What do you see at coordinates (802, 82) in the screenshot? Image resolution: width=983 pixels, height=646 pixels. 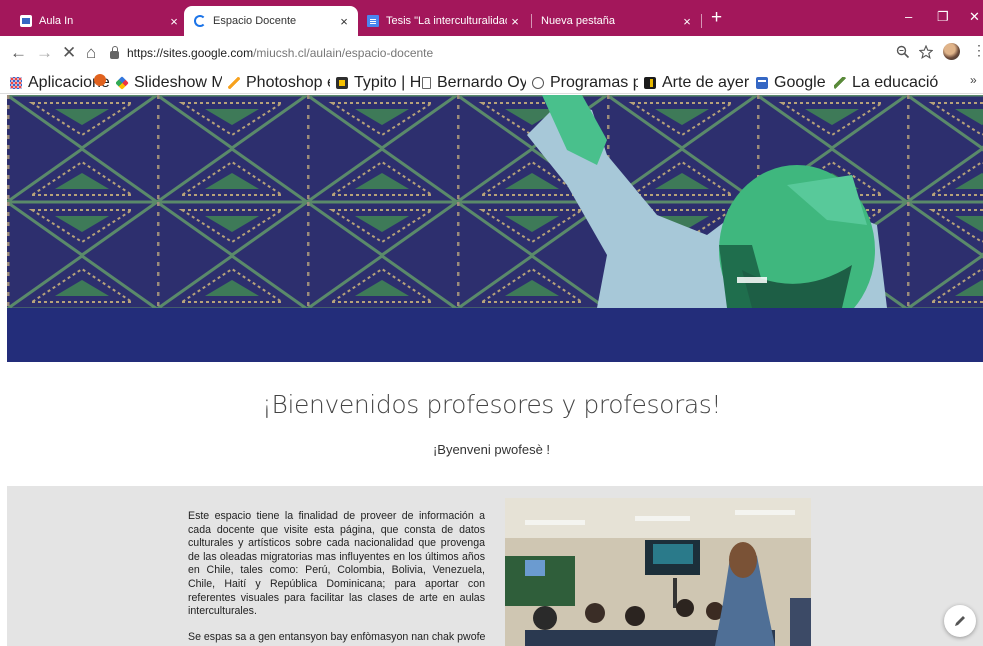 I see `bookmark-label: Google Sites` at bounding box center [802, 82].